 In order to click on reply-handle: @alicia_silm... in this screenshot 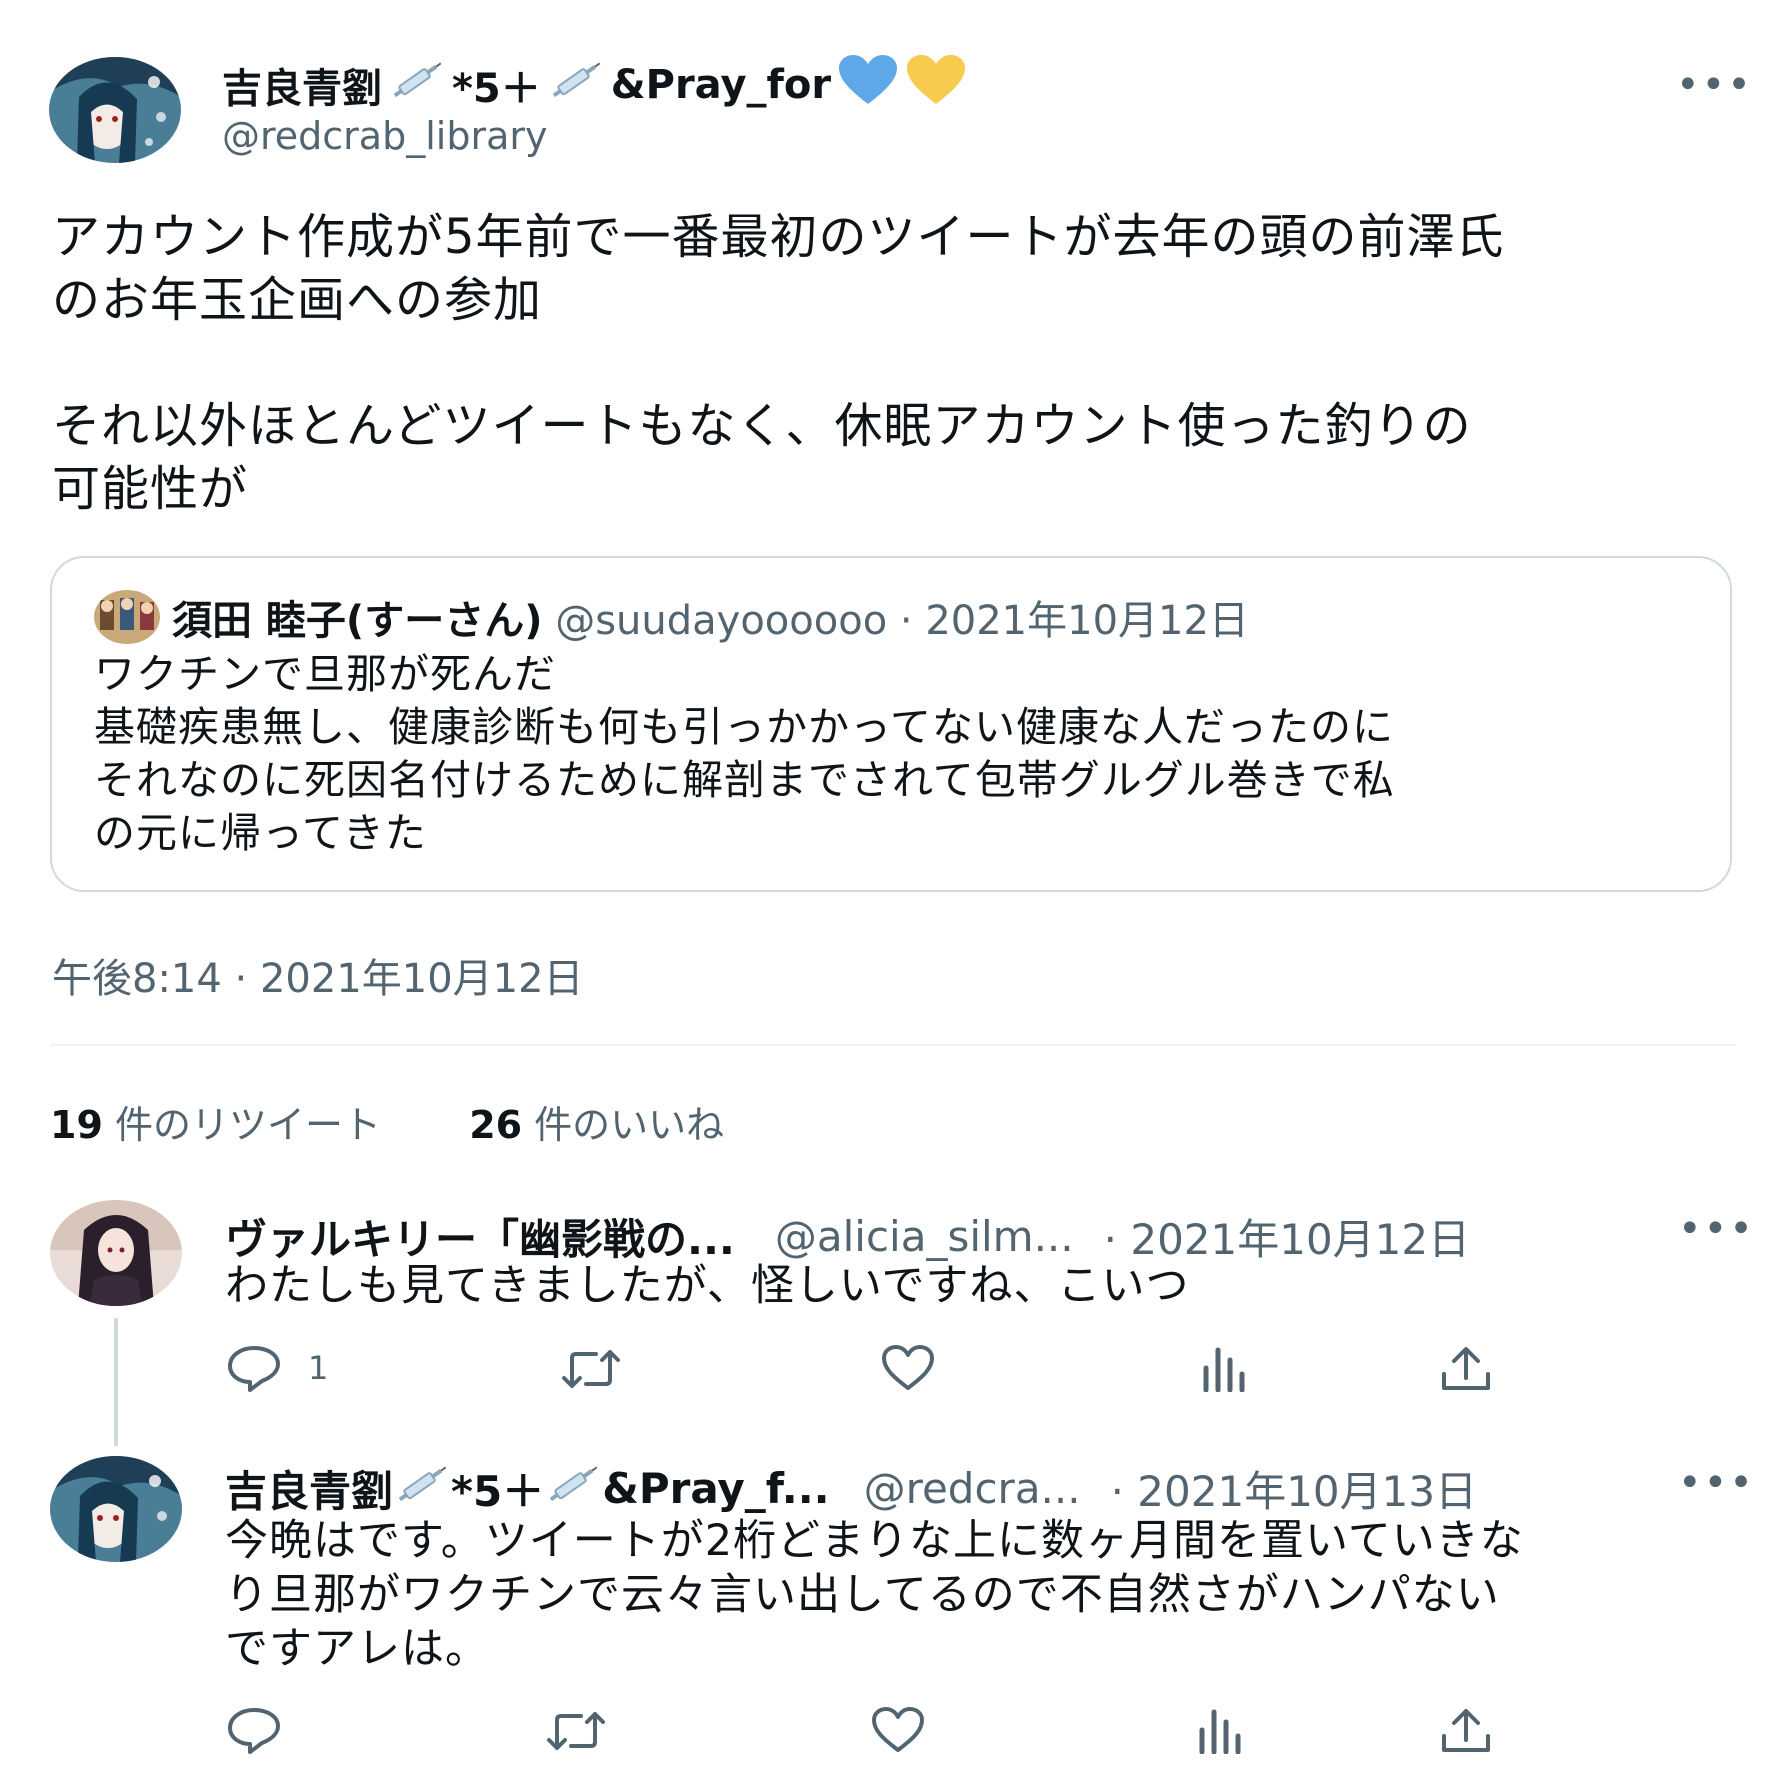, I will do `click(924, 1236)`.